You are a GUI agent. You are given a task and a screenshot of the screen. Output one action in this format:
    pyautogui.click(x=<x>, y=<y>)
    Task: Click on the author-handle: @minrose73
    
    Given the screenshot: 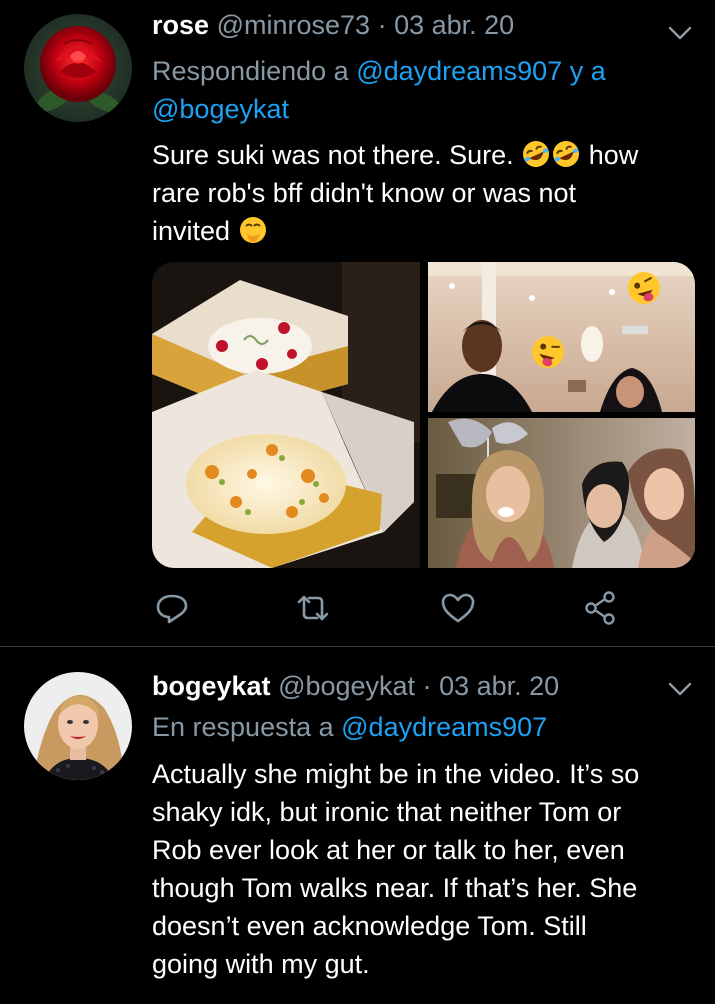 What is the action you would take?
    pyautogui.click(x=293, y=25)
    